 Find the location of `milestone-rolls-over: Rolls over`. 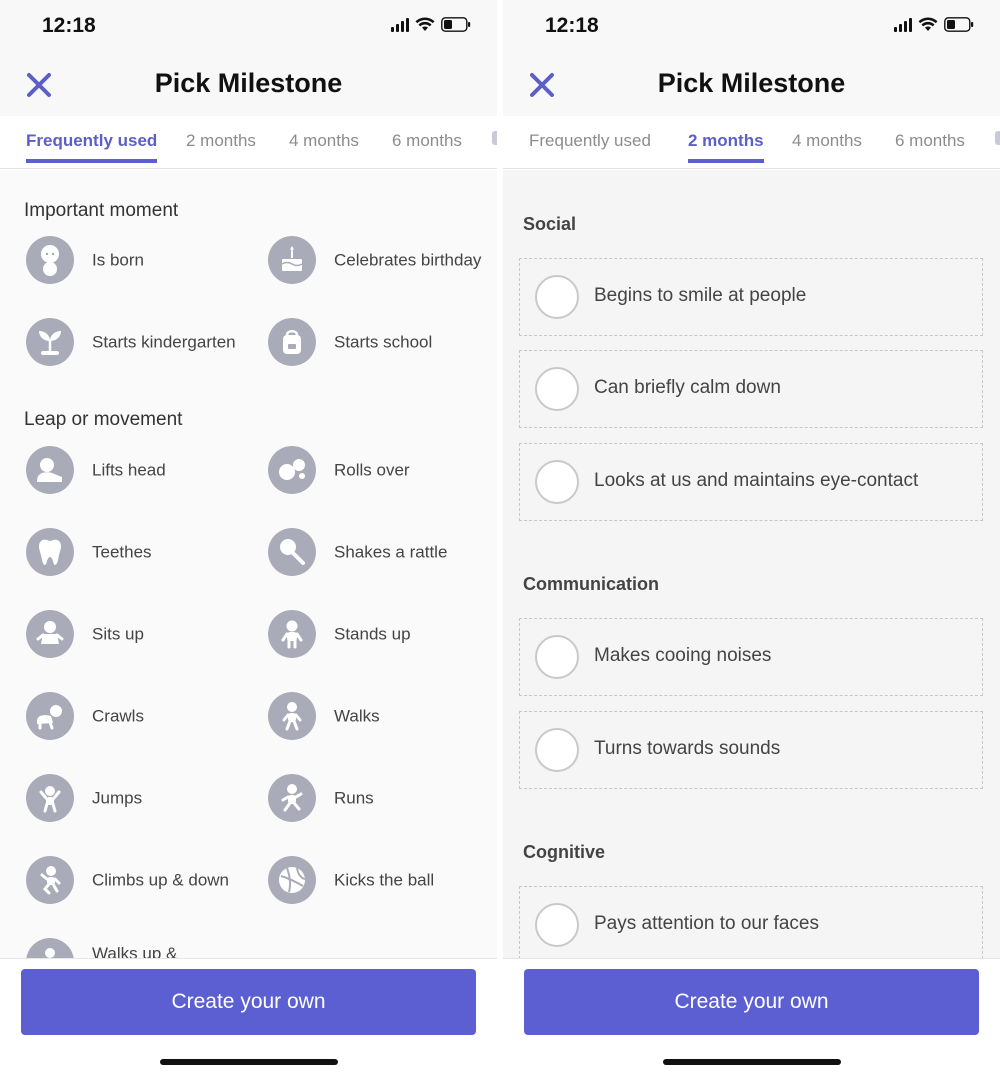

milestone-rolls-over: Rolls over is located at coordinates (382, 470).